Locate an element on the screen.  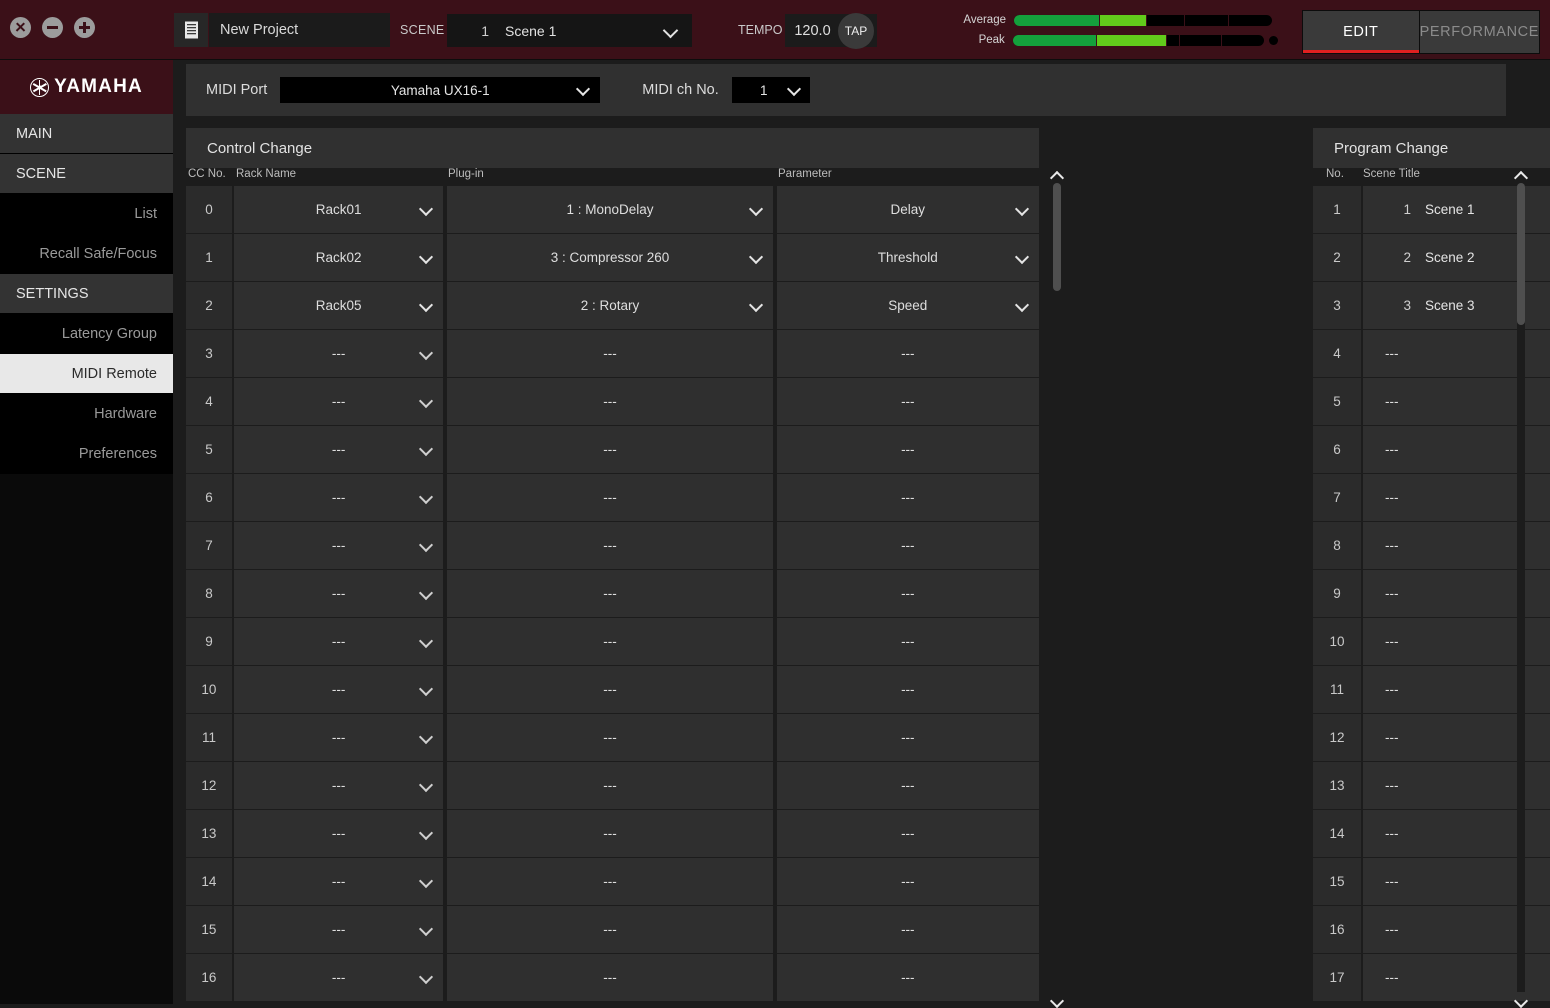
project-field: New Project is located at coordinates (282, 30).